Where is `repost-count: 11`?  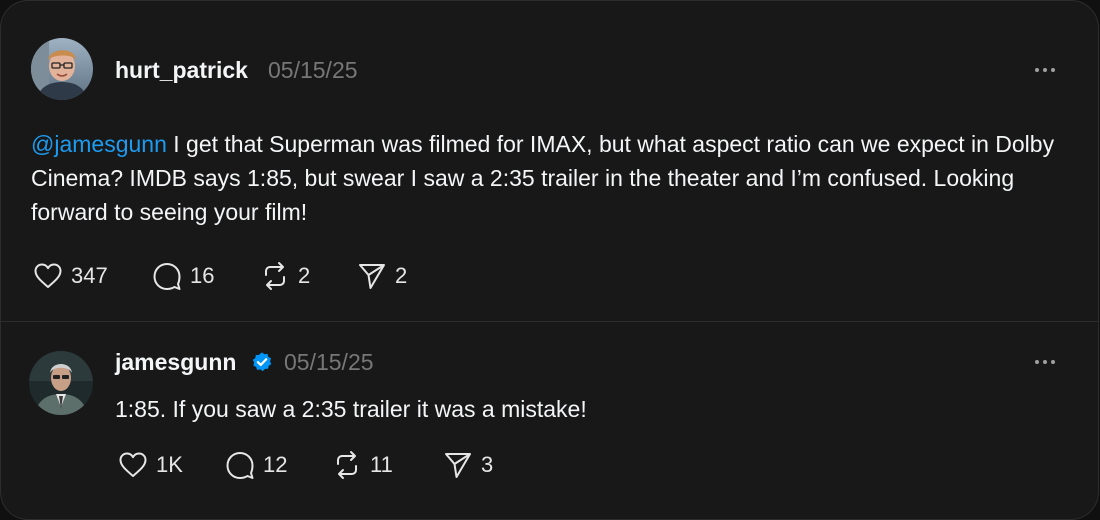 repost-count: 11 is located at coordinates (381, 464).